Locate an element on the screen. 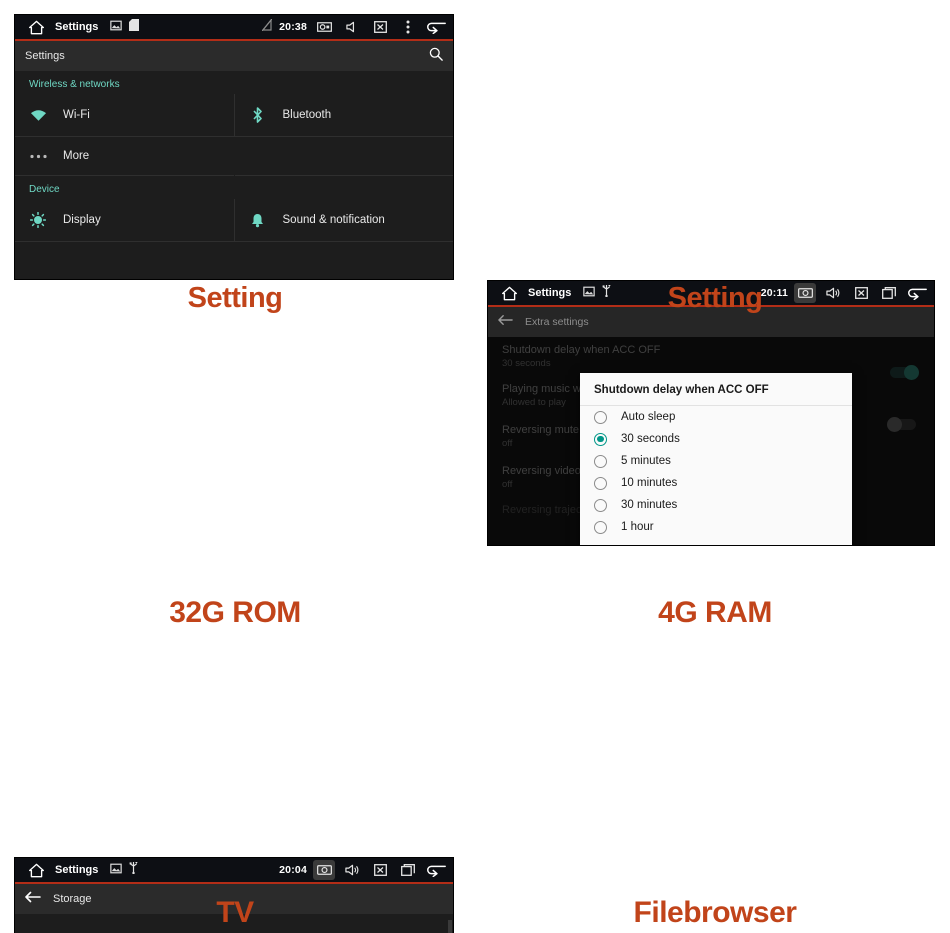  actionbar-title: Settings is located at coordinates (45, 56).